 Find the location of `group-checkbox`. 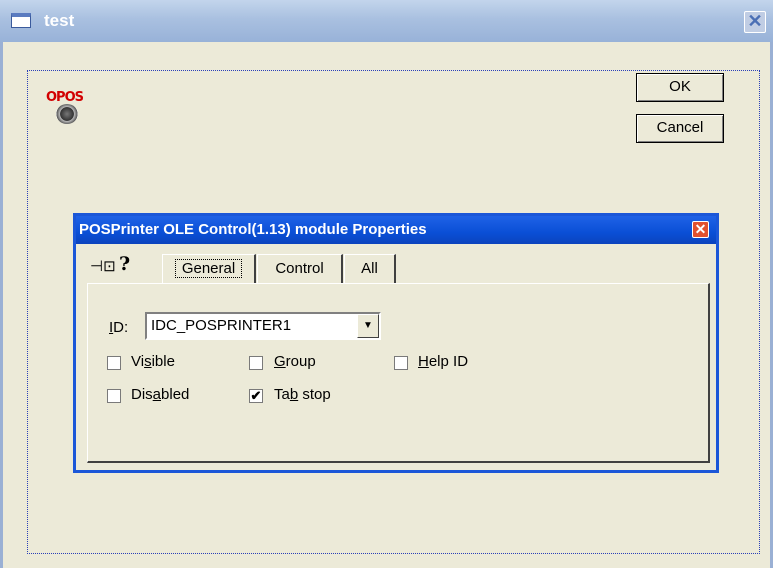

group-checkbox is located at coordinates (256, 363).